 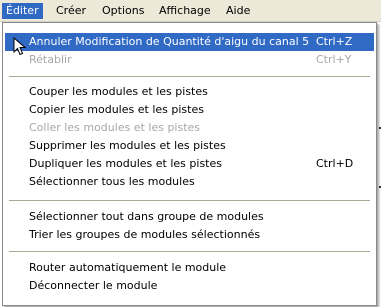 What do you see at coordinates (128, 267) in the screenshot?
I see `menu-item-label: Router automatiquement le module` at bounding box center [128, 267].